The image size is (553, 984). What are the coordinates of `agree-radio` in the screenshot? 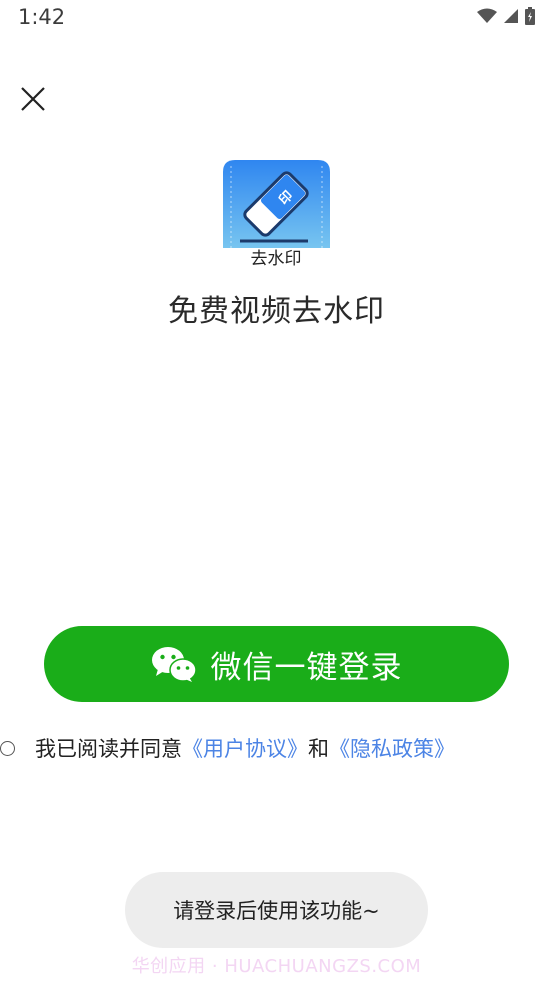 It's located at (7, 748).